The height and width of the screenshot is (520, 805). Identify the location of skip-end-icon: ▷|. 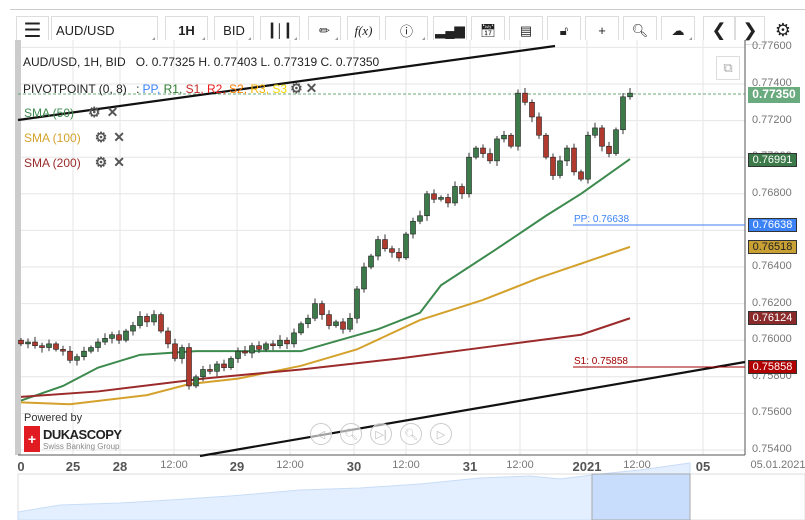
(381, 434).